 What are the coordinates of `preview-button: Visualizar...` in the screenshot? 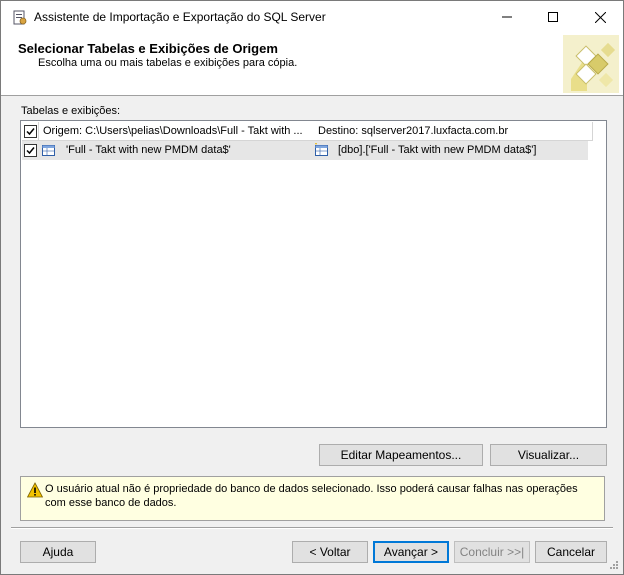 It's located at (548, 455).